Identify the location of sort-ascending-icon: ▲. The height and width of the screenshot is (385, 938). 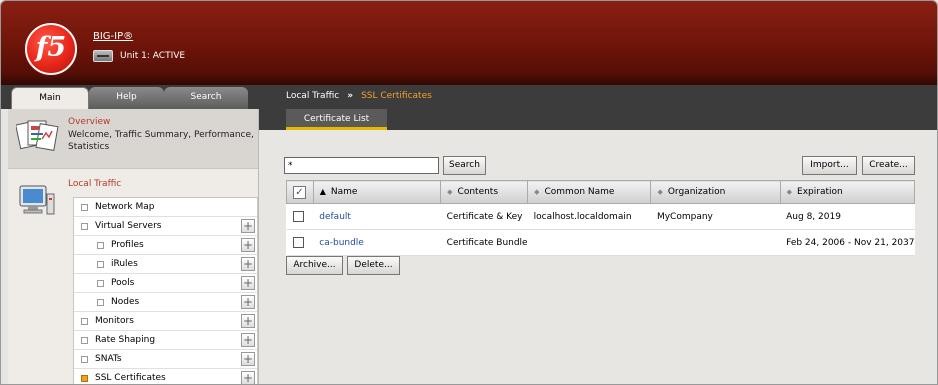
(322, 191).